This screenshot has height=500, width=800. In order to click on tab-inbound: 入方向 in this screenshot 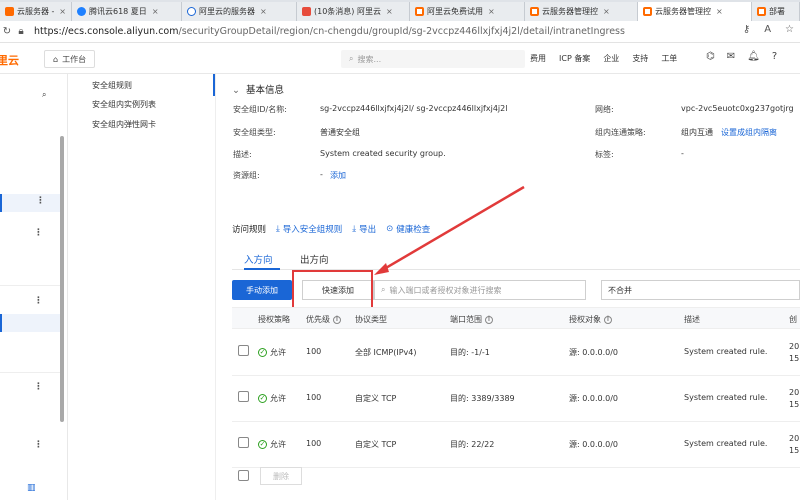, I will do `click(258, 259)`.